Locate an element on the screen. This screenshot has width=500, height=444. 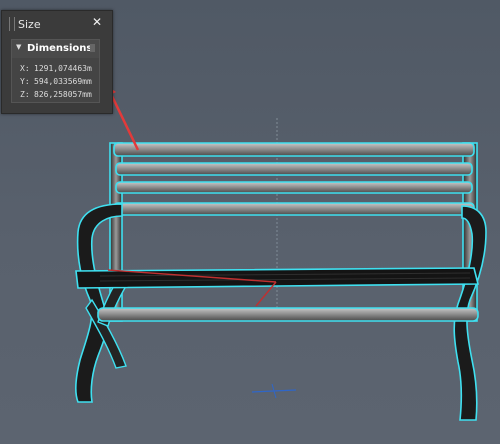
pin-icon is located at coordinates (92, 48).